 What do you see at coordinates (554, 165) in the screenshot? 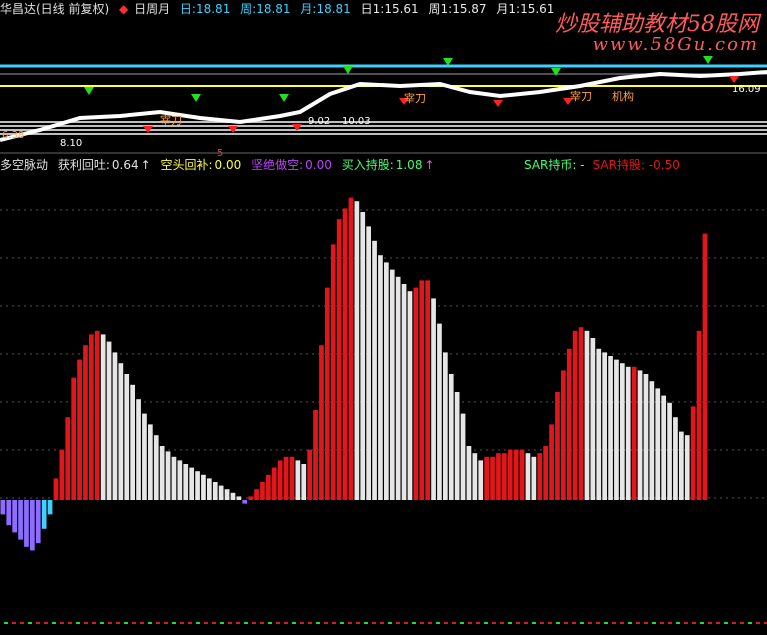
I see `sar-coin-label: SAR持币: -` at bounding box center [554, 165].